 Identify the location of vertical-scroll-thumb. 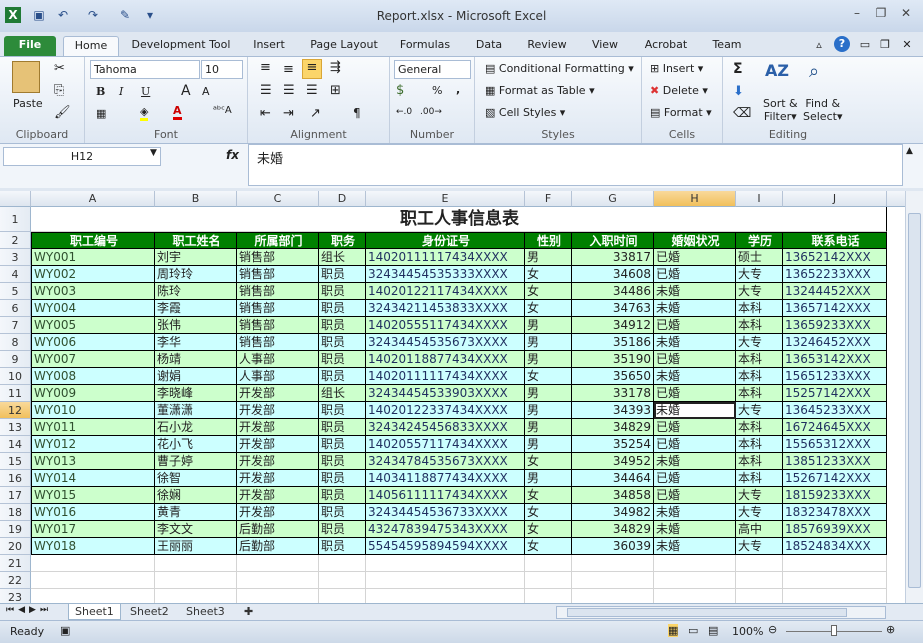
(914, 400).